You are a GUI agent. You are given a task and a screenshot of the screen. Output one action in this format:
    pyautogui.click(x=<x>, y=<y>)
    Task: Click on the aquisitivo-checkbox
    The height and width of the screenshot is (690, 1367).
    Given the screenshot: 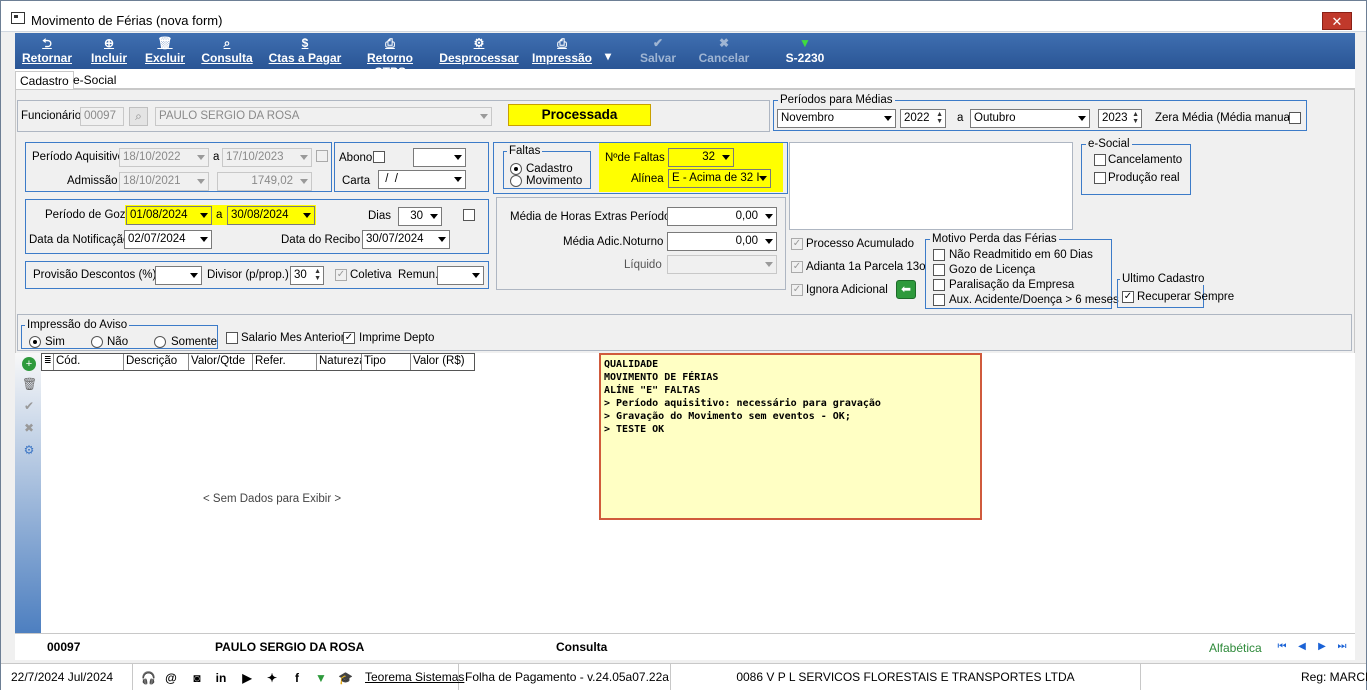 What is the action you would take?
    pyautogui.click(x=322, y=156)
    